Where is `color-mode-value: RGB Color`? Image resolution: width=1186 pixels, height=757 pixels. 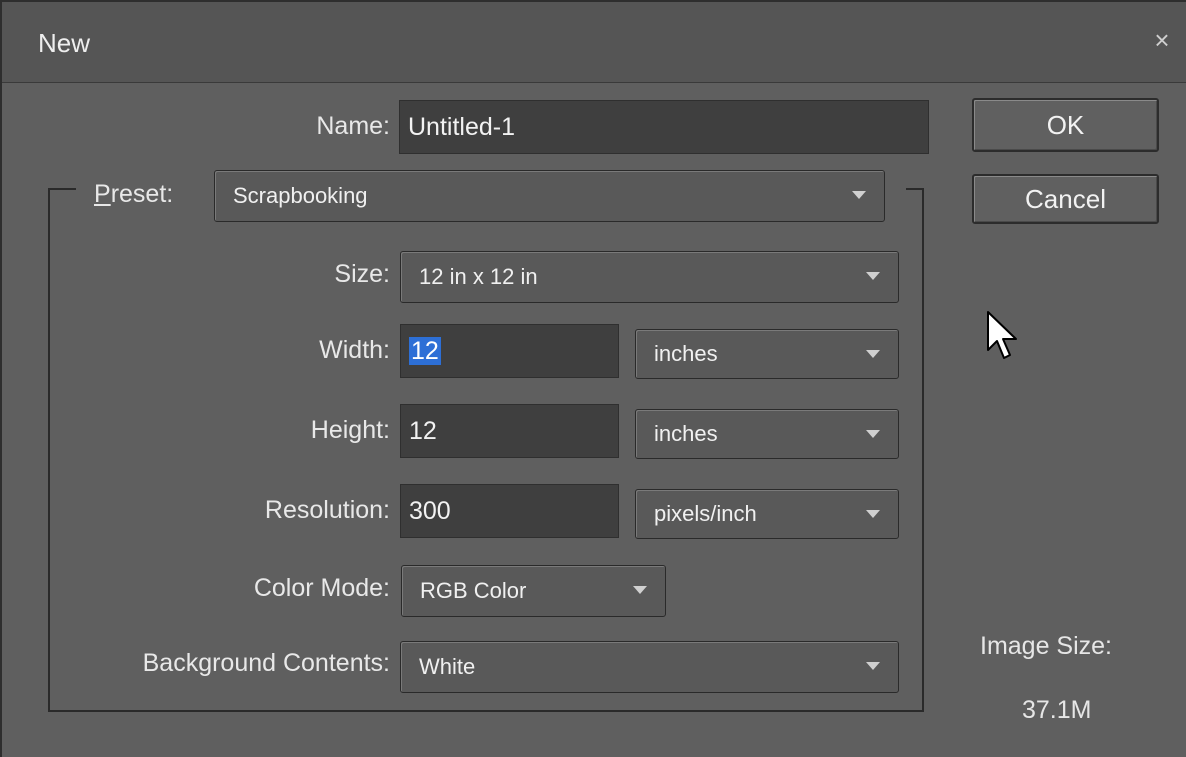 color-mode-value: RGB Color is located at coordinates (473, 590).